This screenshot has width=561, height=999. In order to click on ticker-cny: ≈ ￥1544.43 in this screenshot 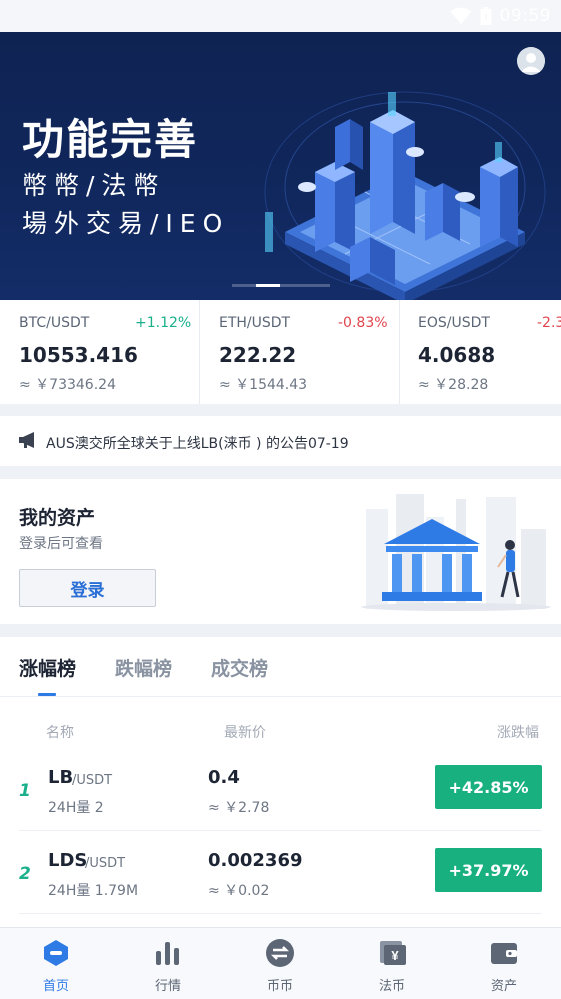, I will do `click(263, 385)`.